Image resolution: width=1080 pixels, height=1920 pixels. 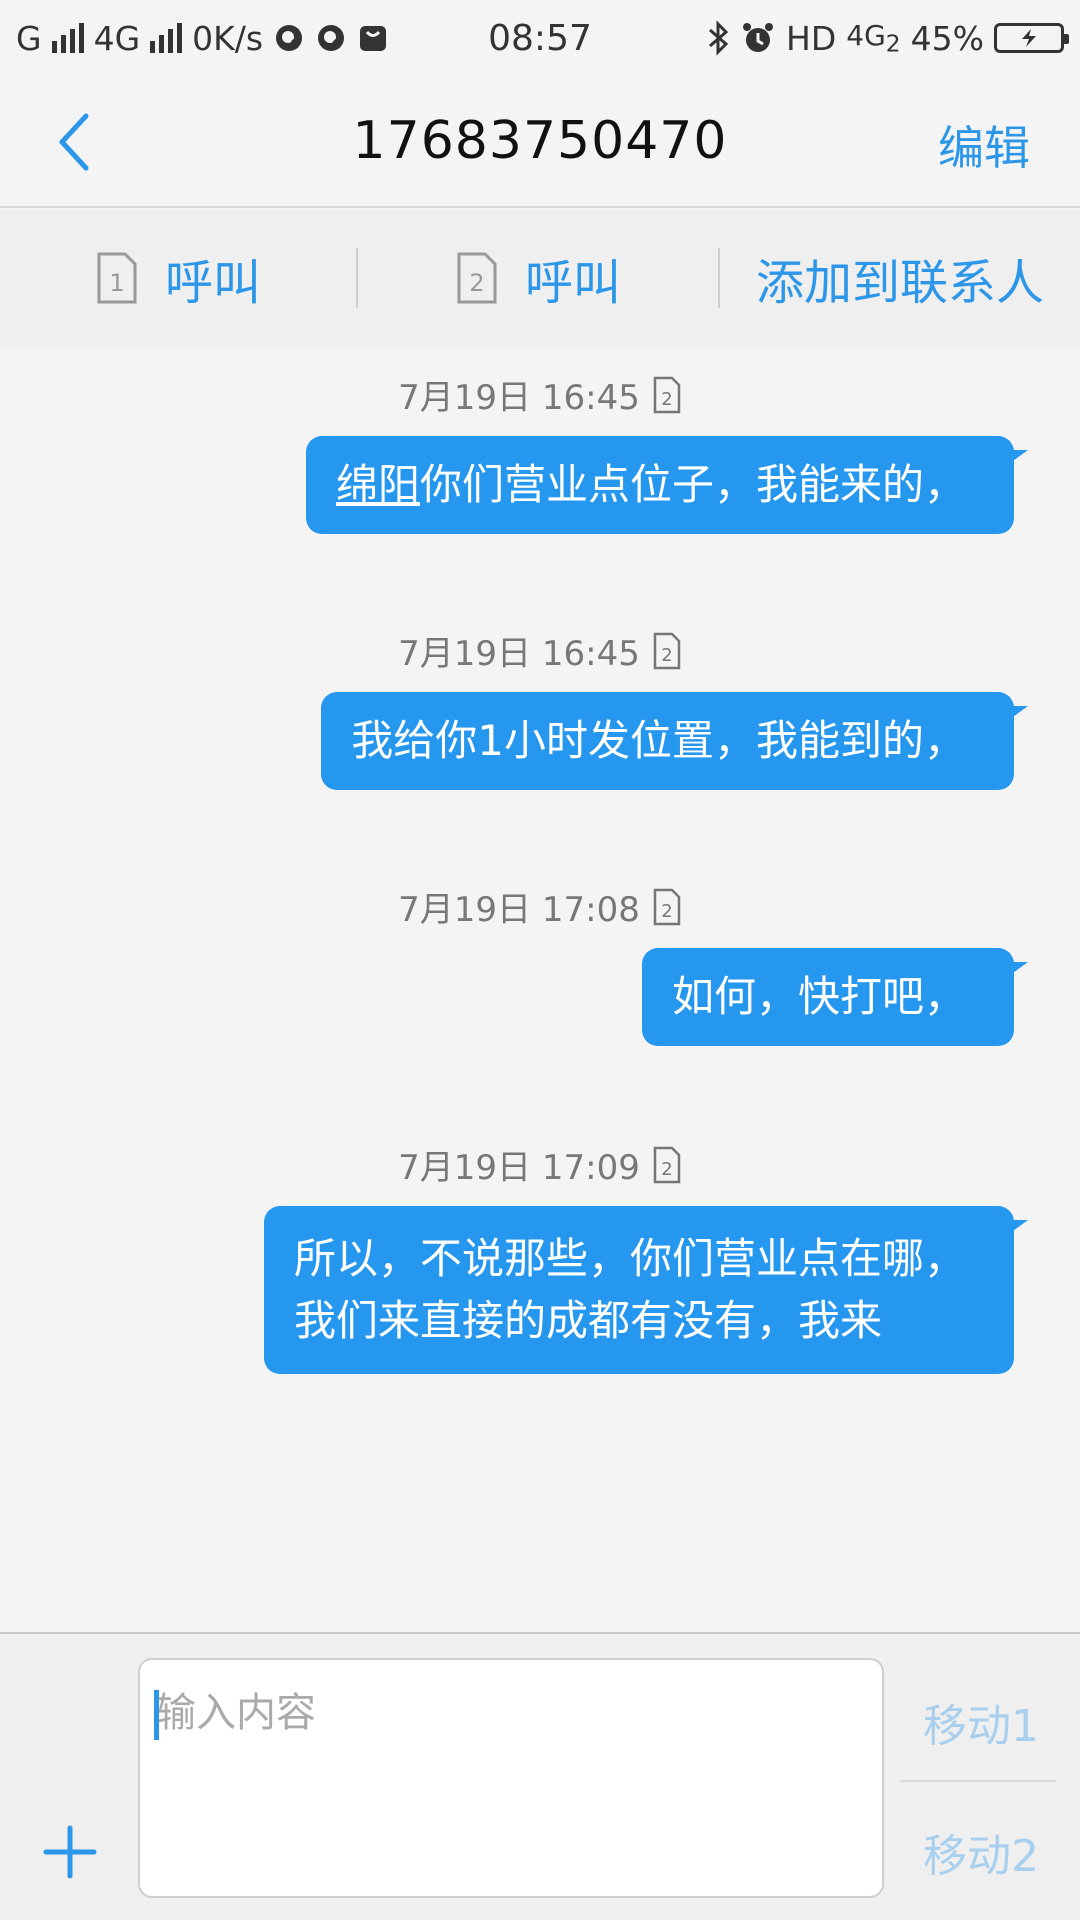 What do you see at coordinates (646, 1290) in the screenshot?
I see `message-bubble: 所以，不说那些，你们营业点在哪， 我们来直接的成都有没有，我来` at bounding box center [646, 1290].